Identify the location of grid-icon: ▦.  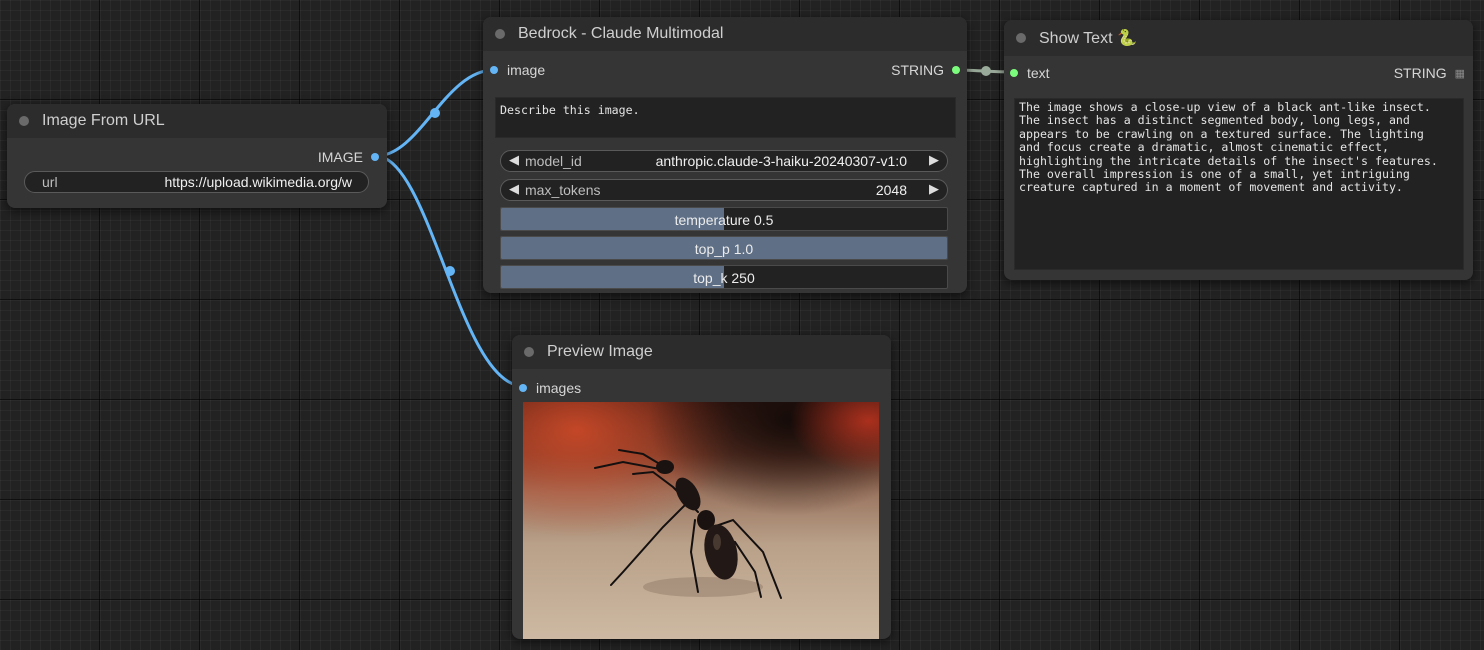
(1460, 73).